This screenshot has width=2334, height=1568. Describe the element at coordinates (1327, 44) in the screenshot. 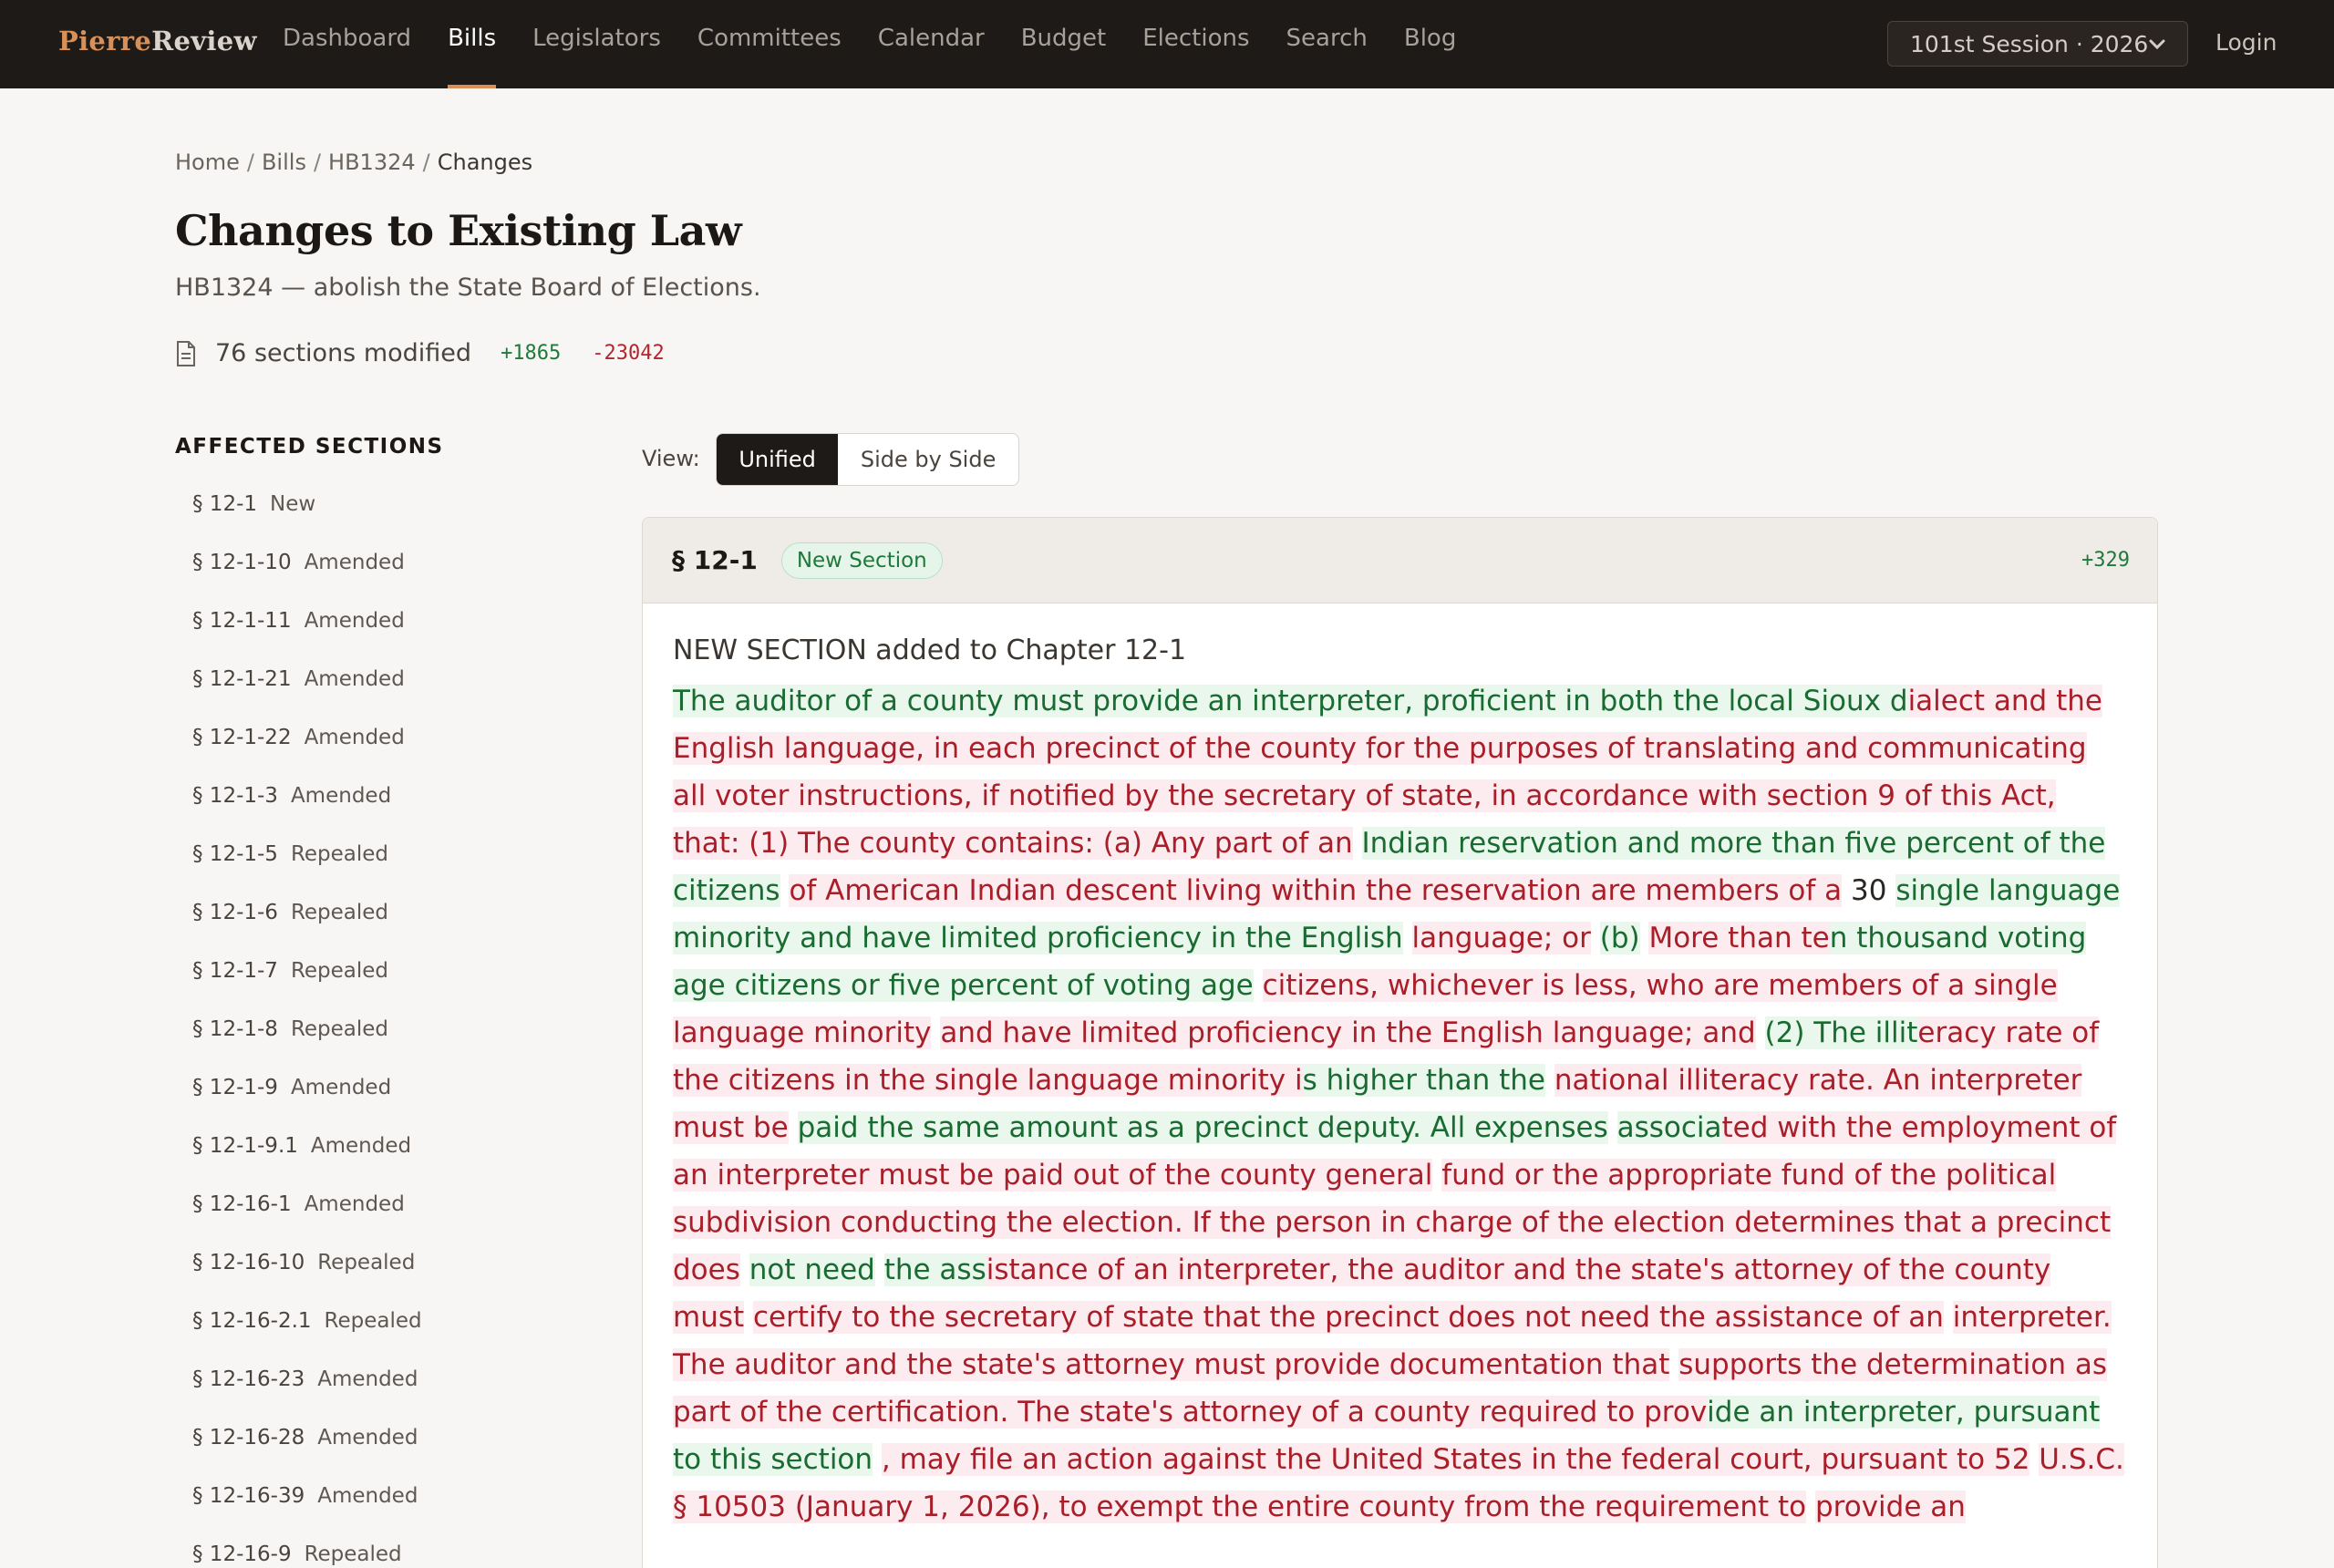

I see `nav-search: Search` at that location.